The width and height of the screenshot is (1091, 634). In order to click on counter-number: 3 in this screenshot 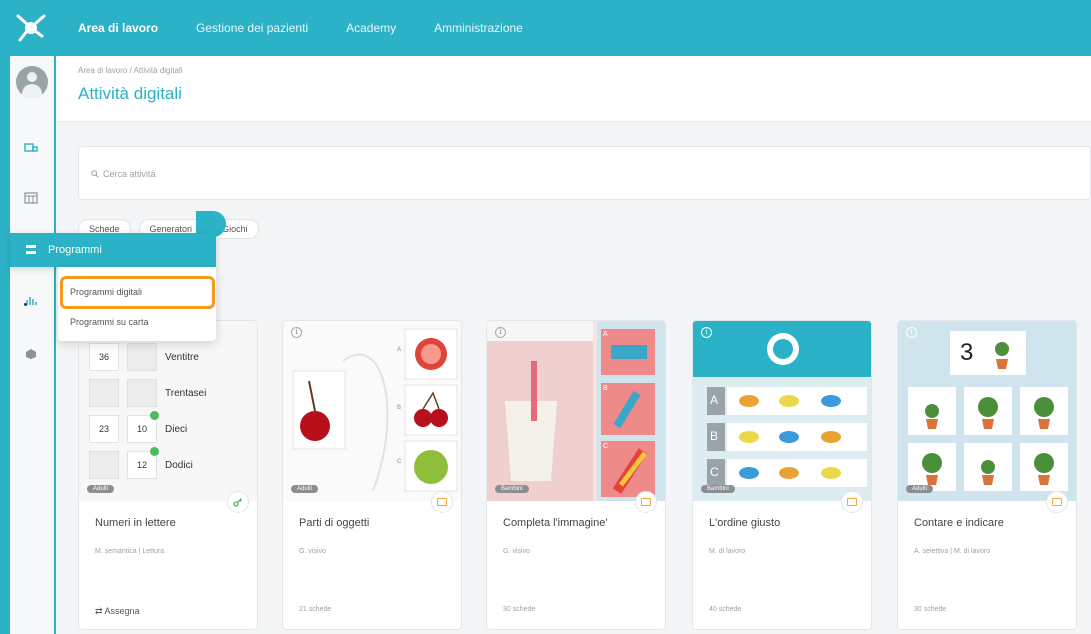, I will do `click(967, 352)`.